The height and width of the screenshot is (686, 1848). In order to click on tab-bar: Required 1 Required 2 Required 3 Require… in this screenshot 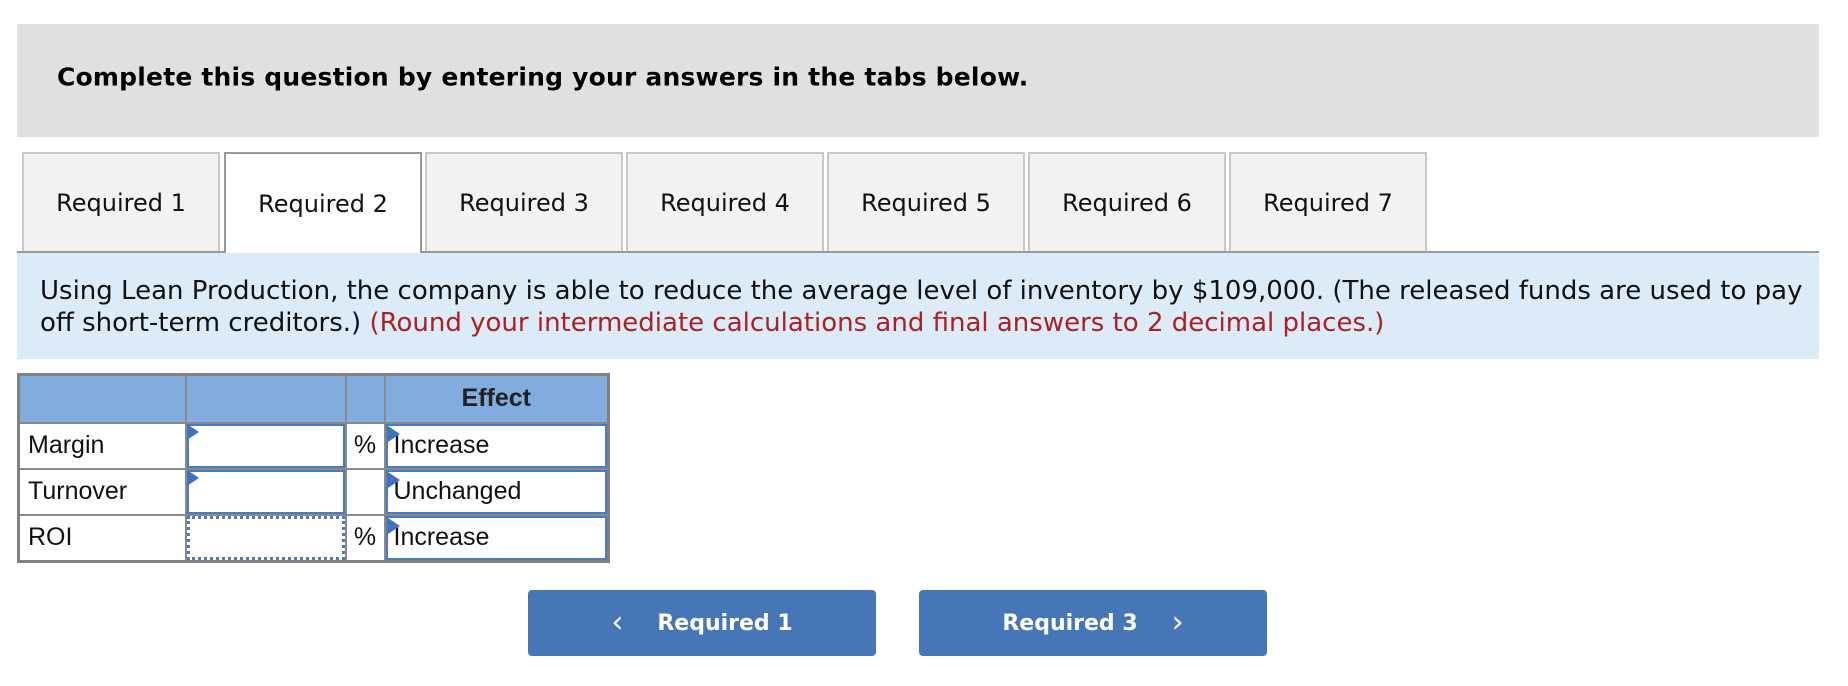, I will do `click(918, 202)`.